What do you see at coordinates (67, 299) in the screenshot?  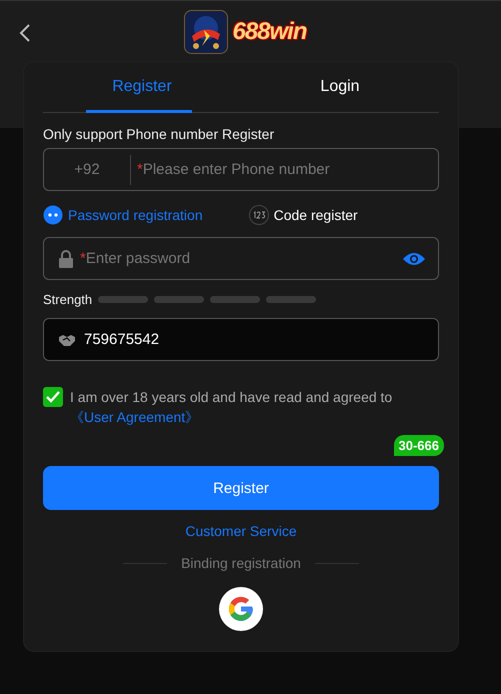 I see `strength-label: Strength` at bounding box center [67, 299].